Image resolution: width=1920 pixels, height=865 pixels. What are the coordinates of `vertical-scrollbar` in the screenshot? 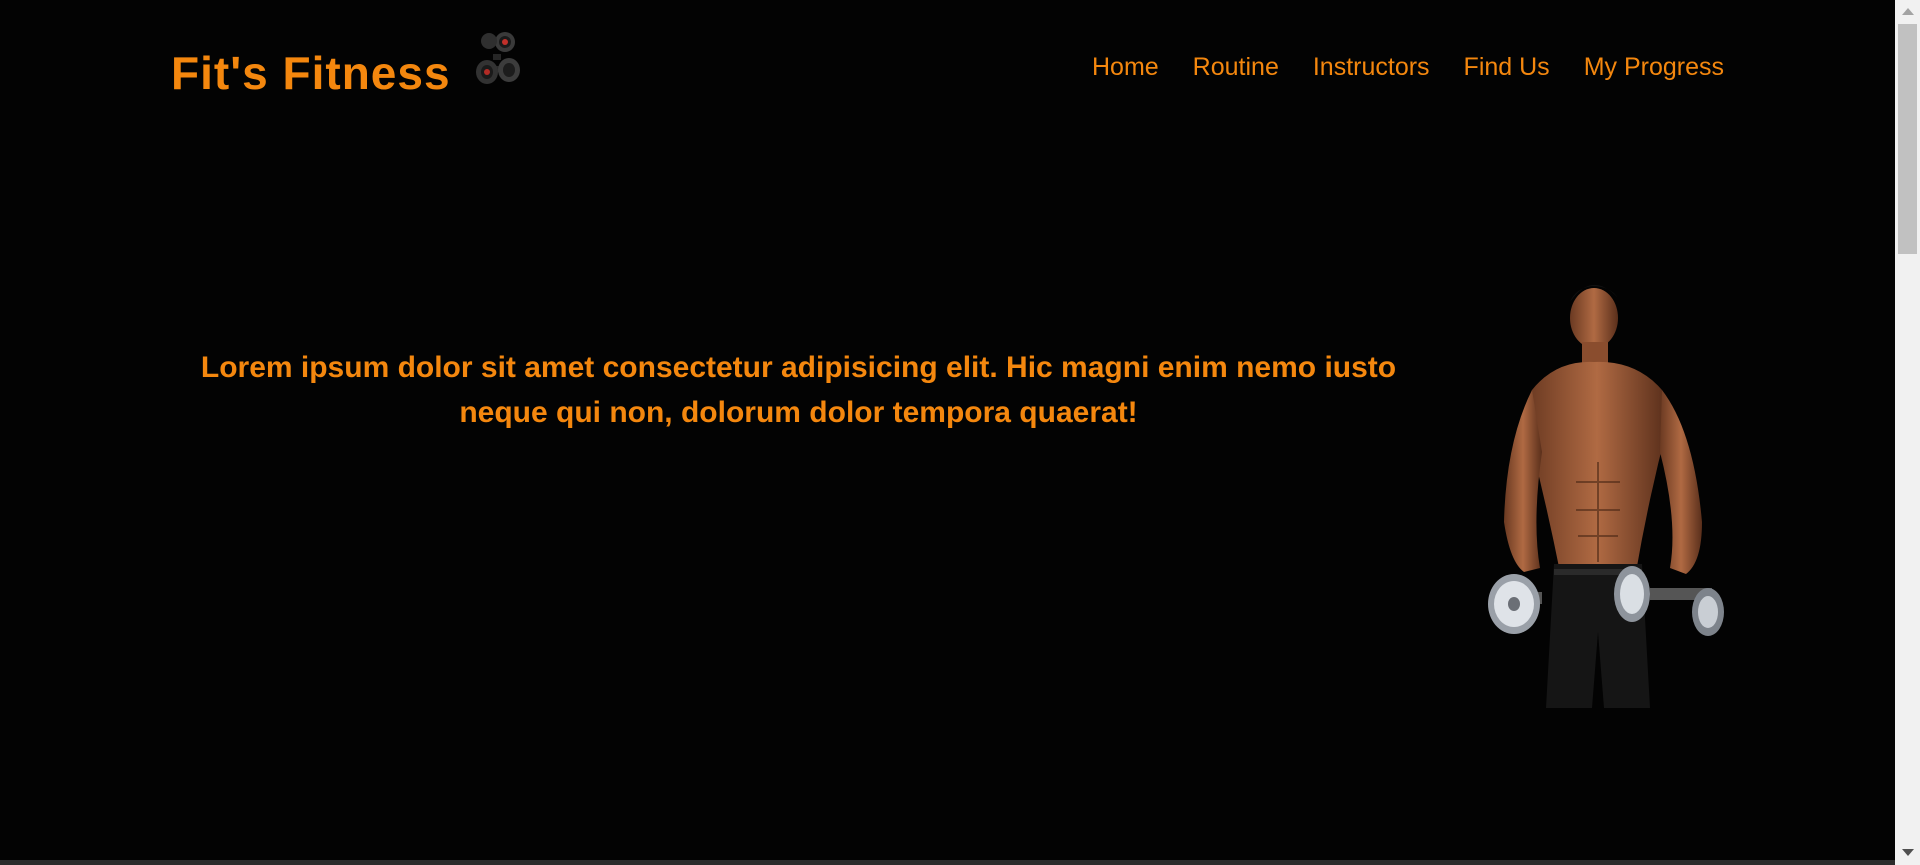 It's located at (1907, 432).